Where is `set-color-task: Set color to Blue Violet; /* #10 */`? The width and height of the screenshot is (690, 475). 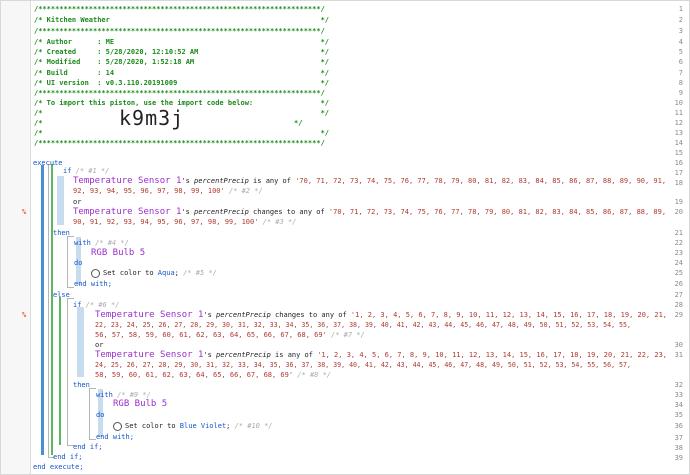 set-color-task: Set color to Blue Violet; /* #10 */ is located at coordinates (193, 426).